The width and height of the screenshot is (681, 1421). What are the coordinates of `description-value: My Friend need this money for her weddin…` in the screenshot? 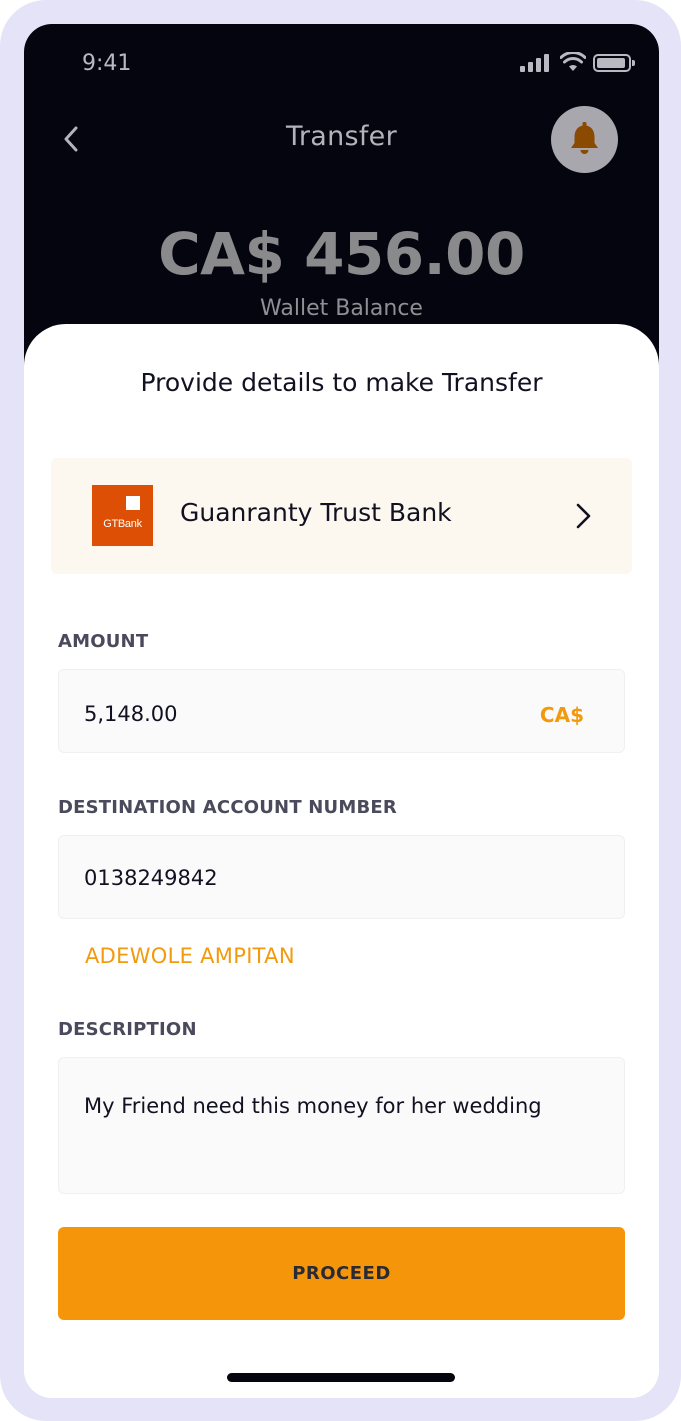 It's located at (313, 1106).